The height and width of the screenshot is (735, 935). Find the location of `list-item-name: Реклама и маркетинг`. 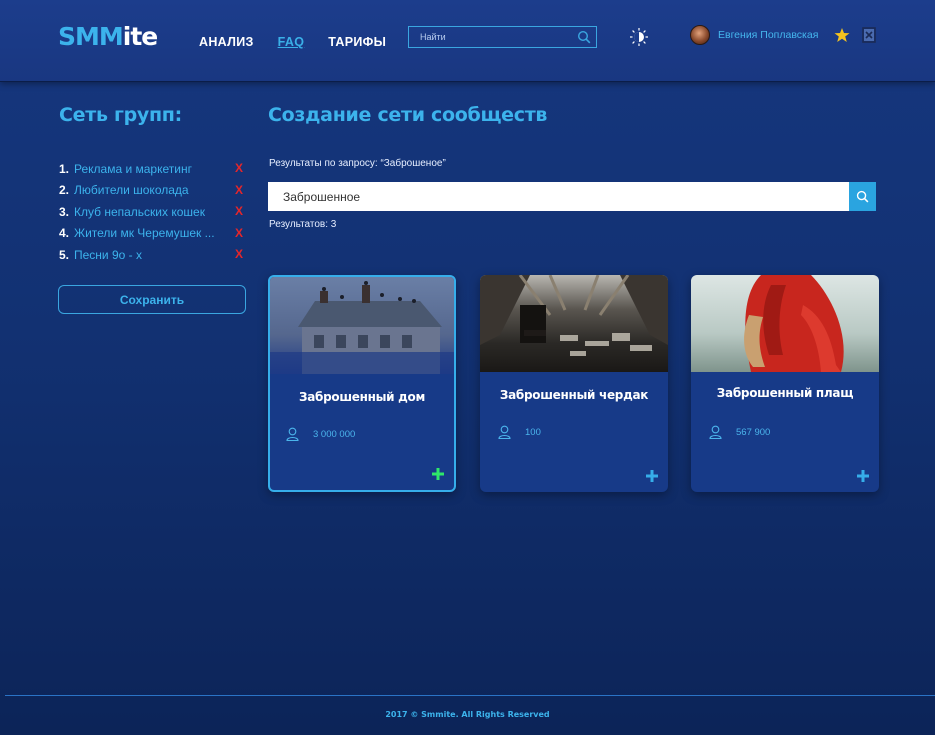

list-item-name: Реклама и маркетинг is located at coordinates (133, 169).